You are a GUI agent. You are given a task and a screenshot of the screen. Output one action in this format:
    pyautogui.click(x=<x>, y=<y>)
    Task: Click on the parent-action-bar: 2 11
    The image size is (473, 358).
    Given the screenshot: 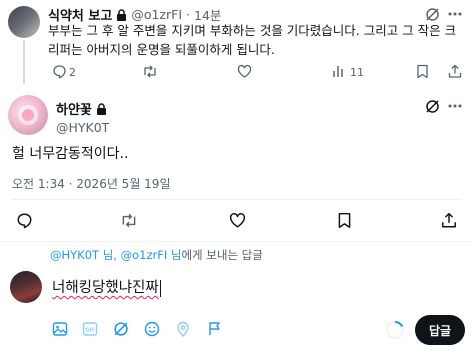 What is the action you would take?
    pyautogui.click(x=257, y=72)
    